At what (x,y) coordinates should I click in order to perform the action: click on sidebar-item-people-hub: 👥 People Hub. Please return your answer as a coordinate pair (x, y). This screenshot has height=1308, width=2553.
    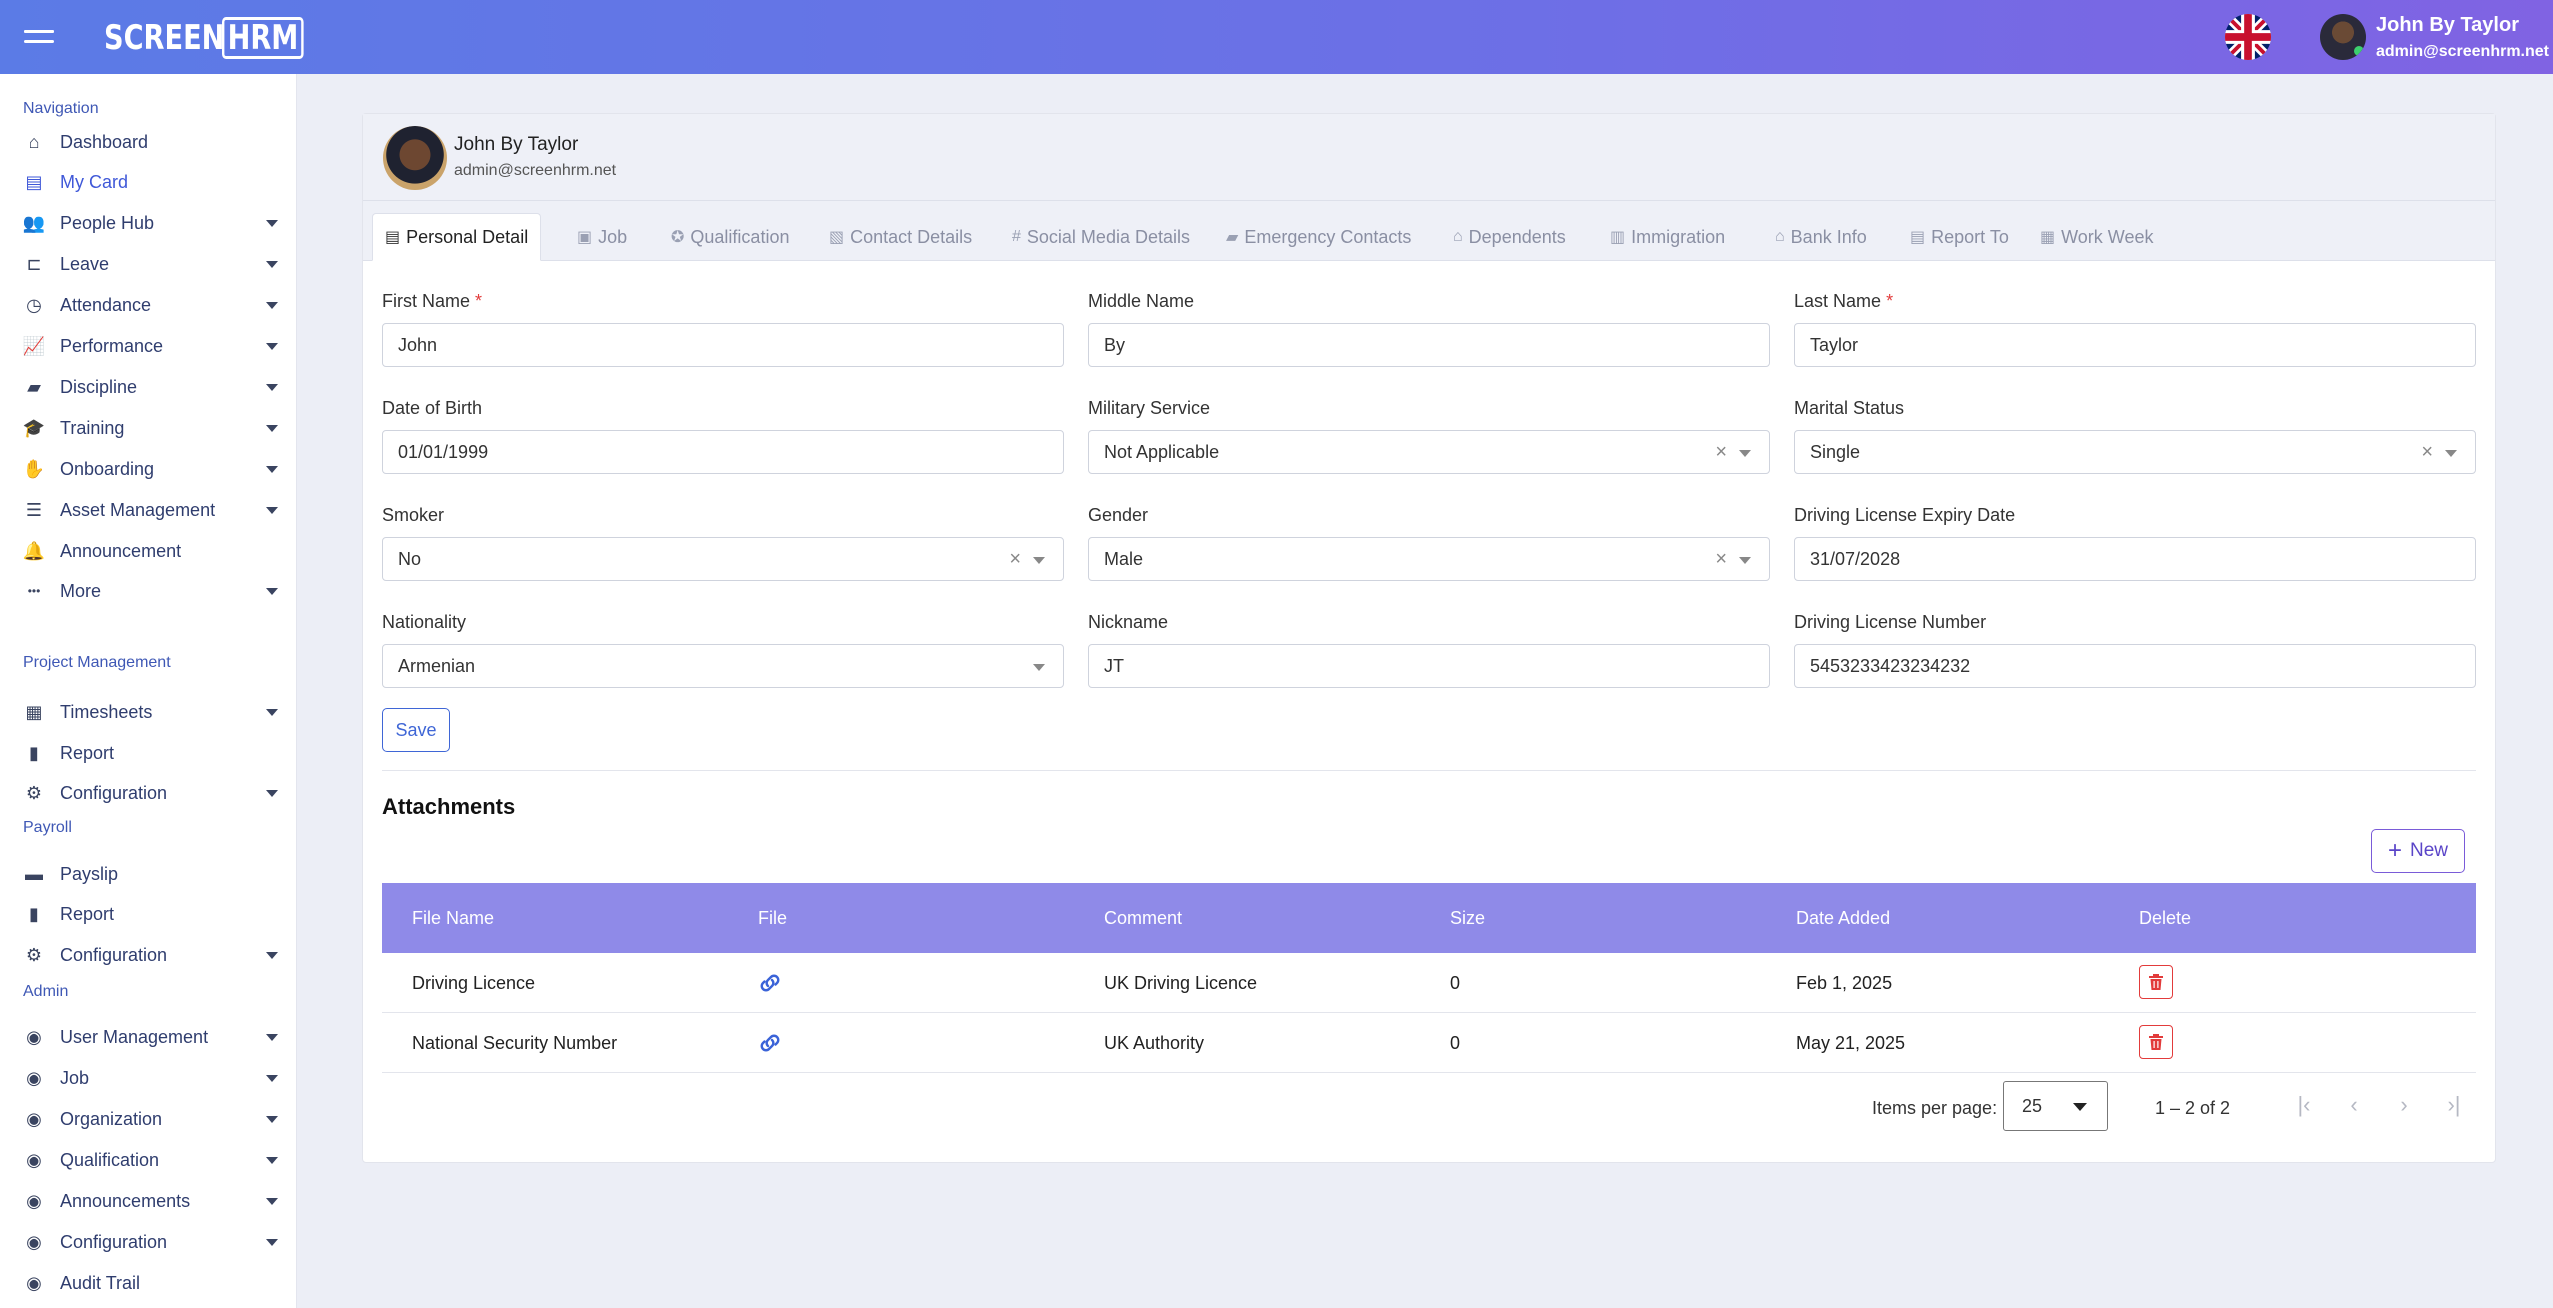
    Looking at the image, I should click on (150, 223).